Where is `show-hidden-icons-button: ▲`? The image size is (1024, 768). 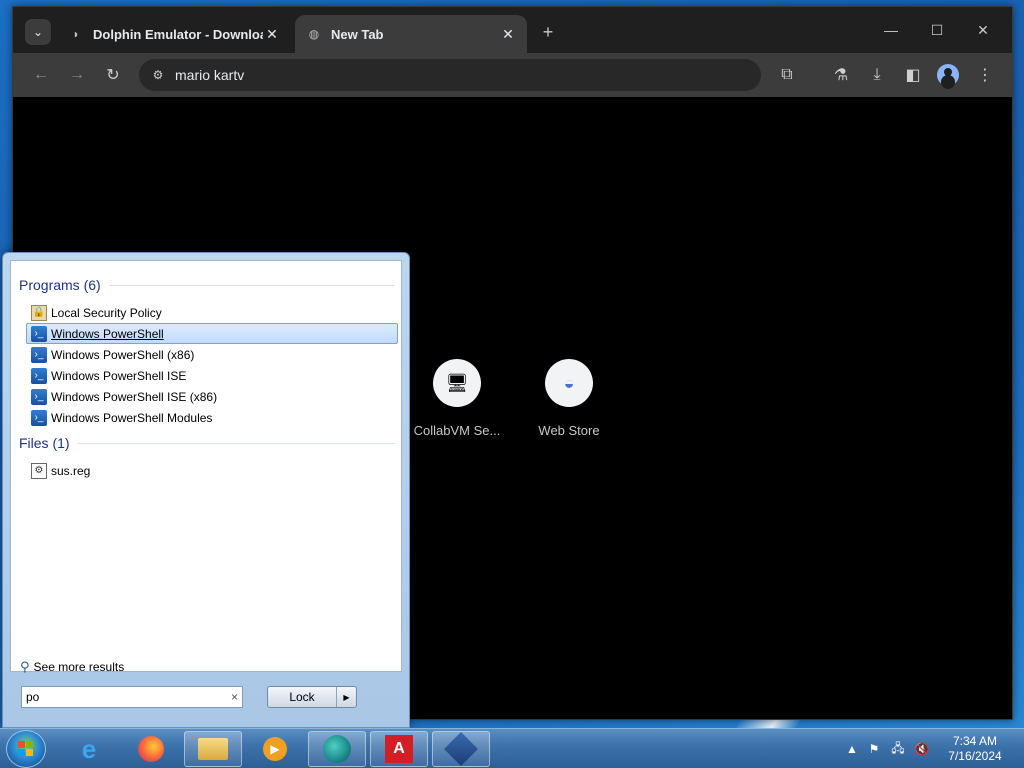
show-hidden-icons-button: ▲ is located at coordinates (852, 749).